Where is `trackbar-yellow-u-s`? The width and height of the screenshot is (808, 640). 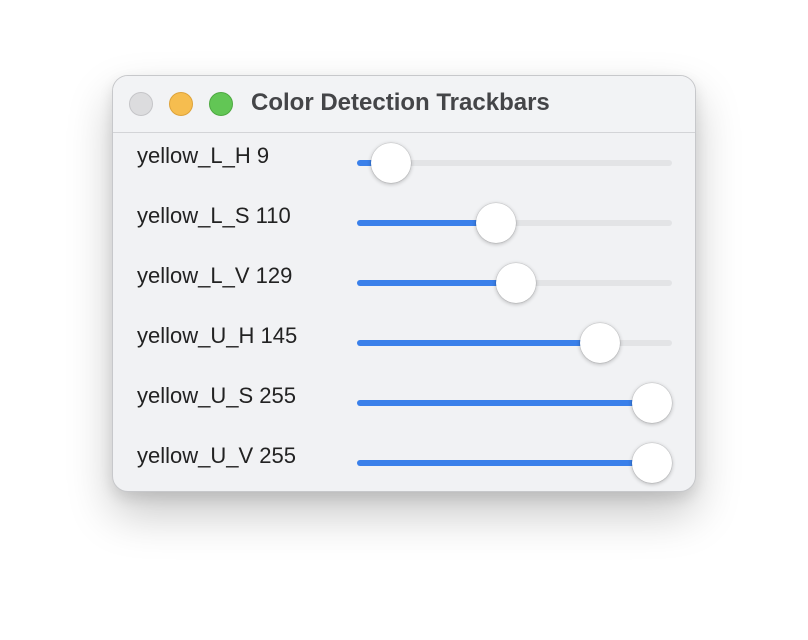 trackbar-yellow-u-s is located at coordinates (514, 403).